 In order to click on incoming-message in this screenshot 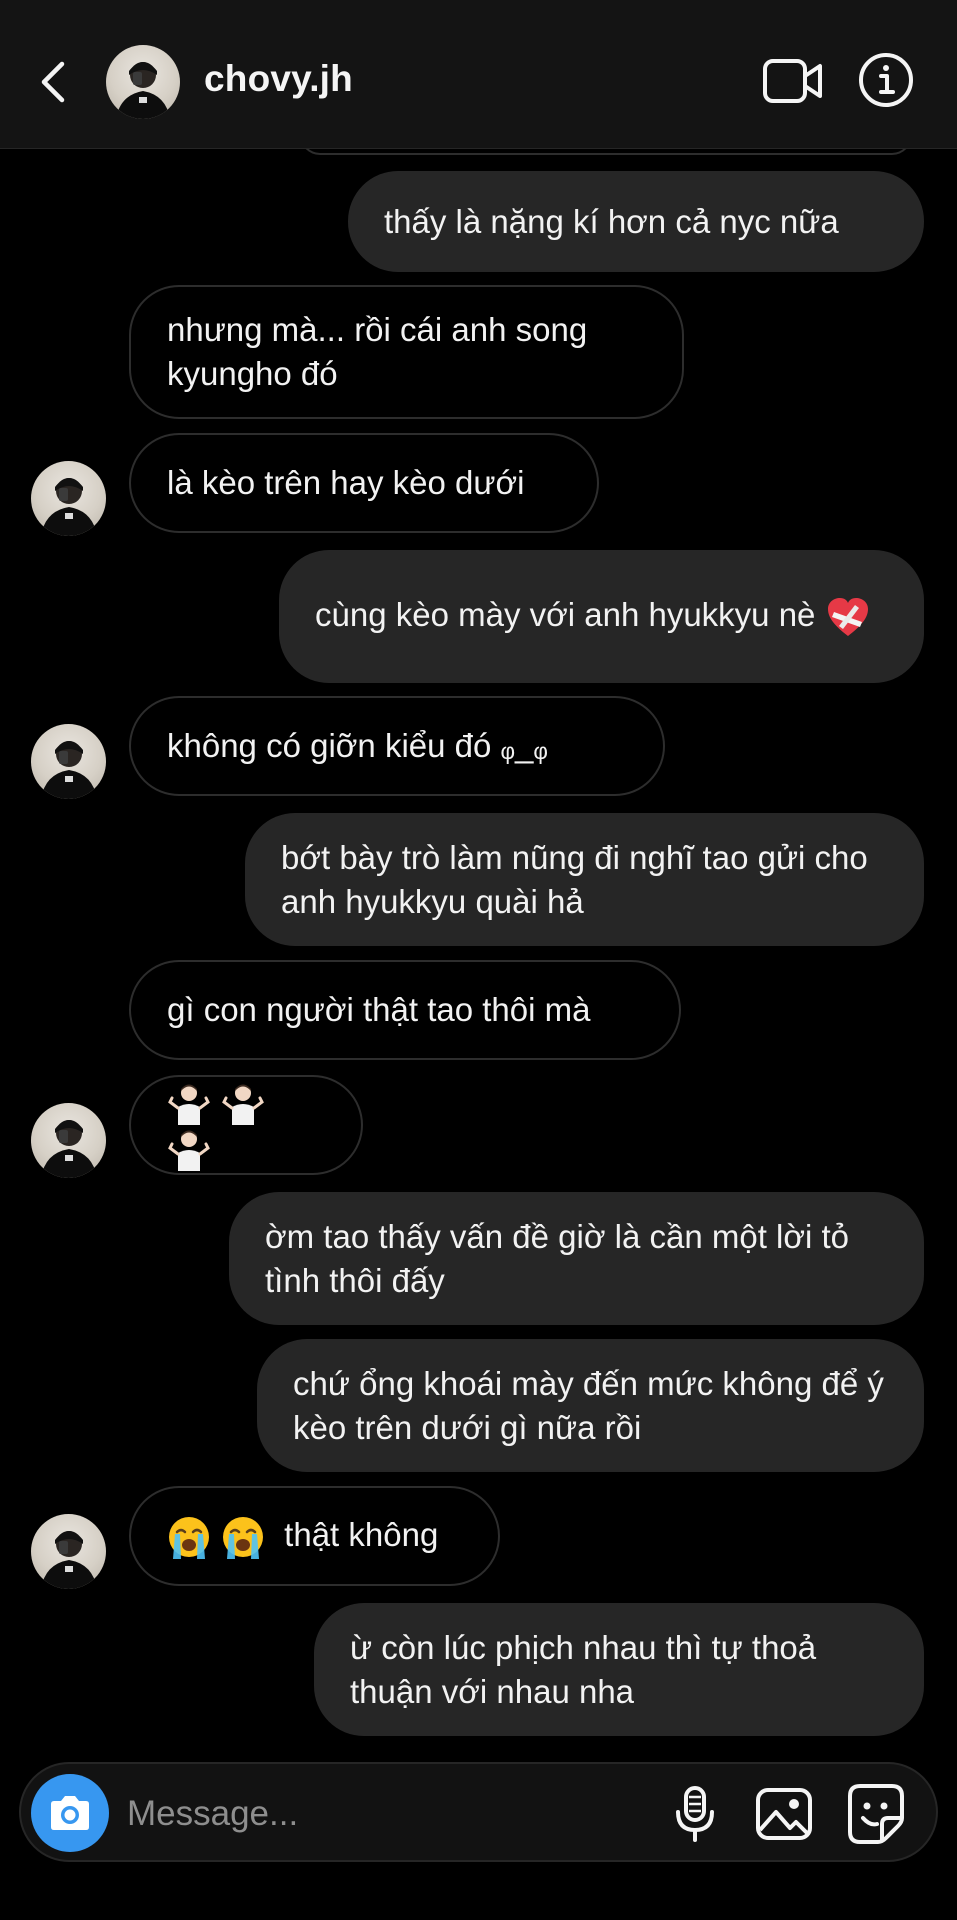, I will do `click(246, 1125)`.